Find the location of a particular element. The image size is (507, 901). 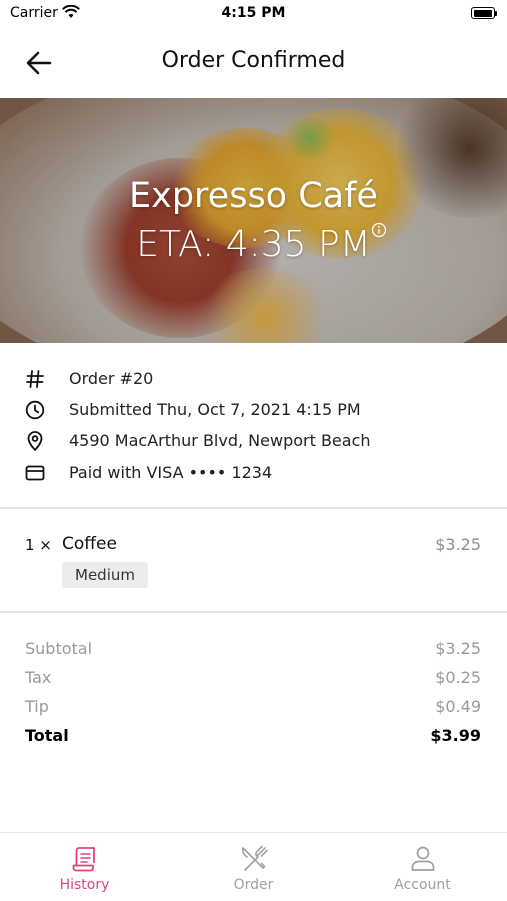

info-icon is located at coordinates (379, 230).